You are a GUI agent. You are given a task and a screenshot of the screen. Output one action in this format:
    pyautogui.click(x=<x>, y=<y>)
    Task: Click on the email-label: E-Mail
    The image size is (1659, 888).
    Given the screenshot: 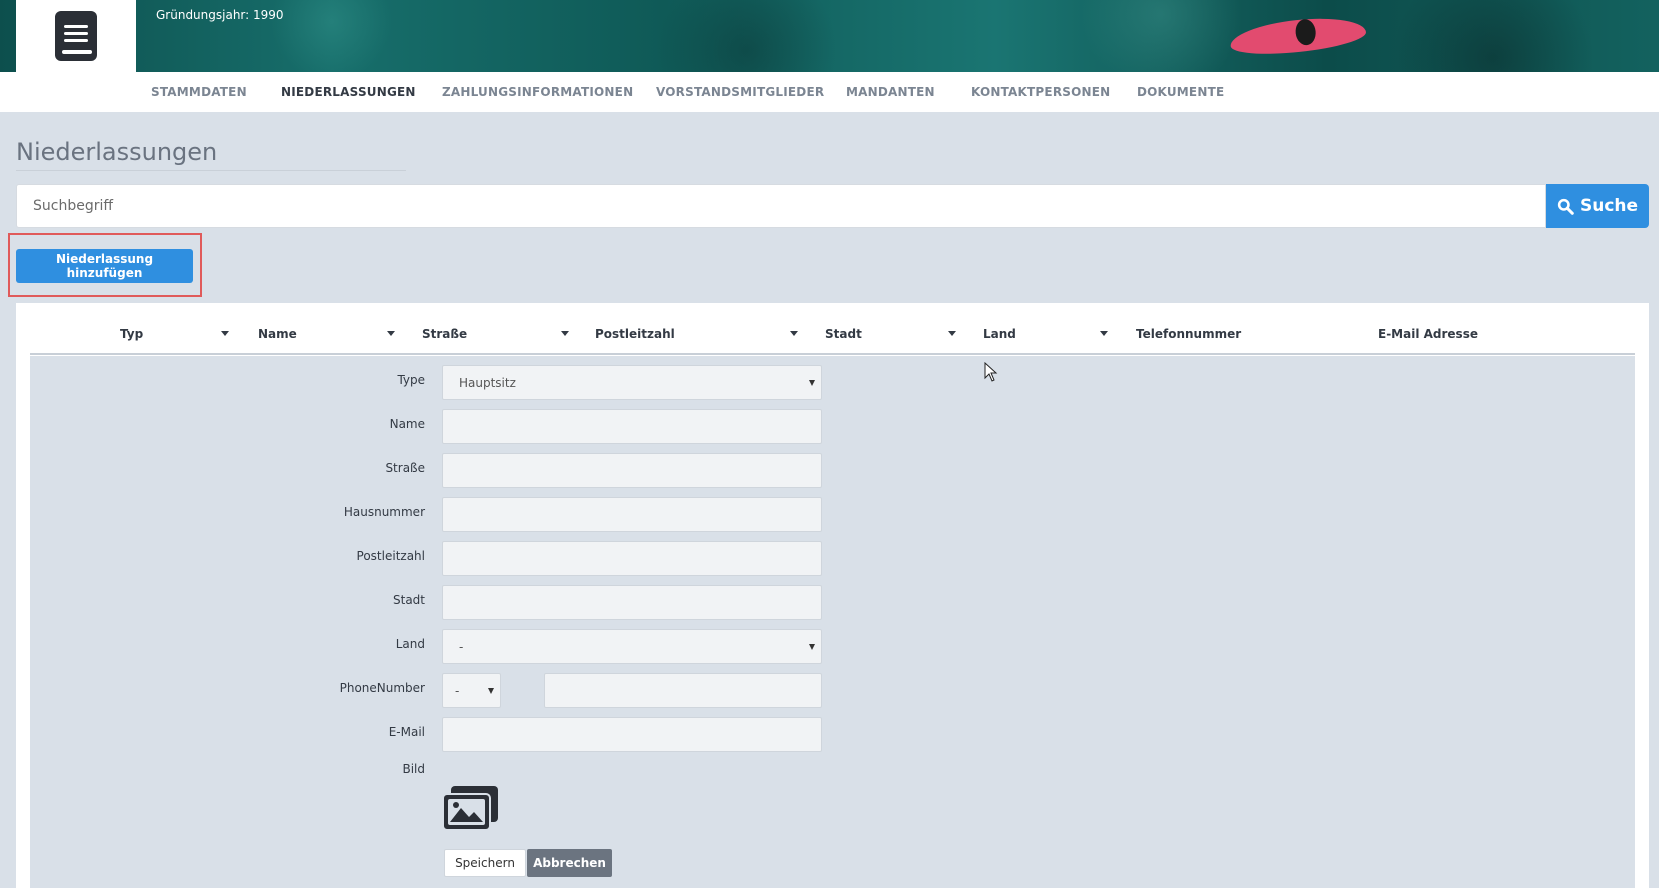 What is the action you would take?
    pyautogui.click(x=406, y=732)
    